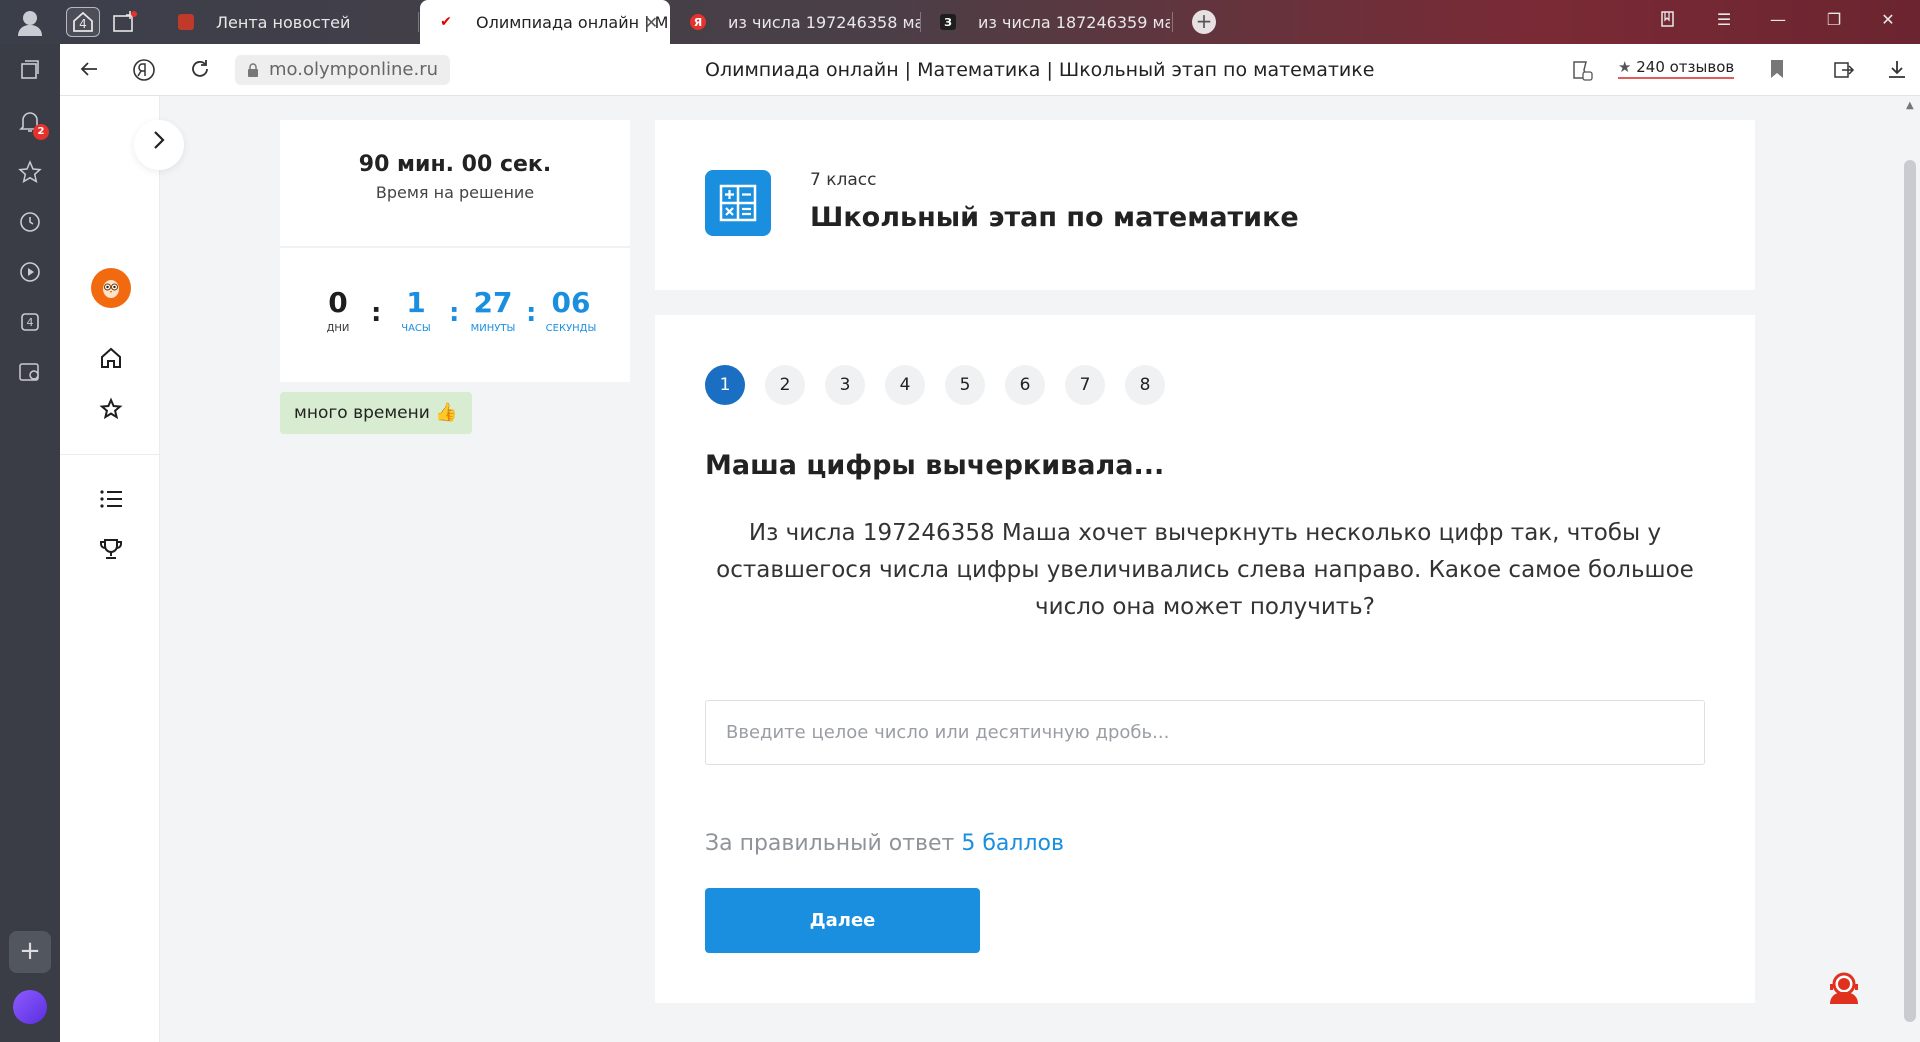 The height and width of the screenshot is (1042, 1920). I want to click on tab-label: Лента новостей, so click(283, 22).